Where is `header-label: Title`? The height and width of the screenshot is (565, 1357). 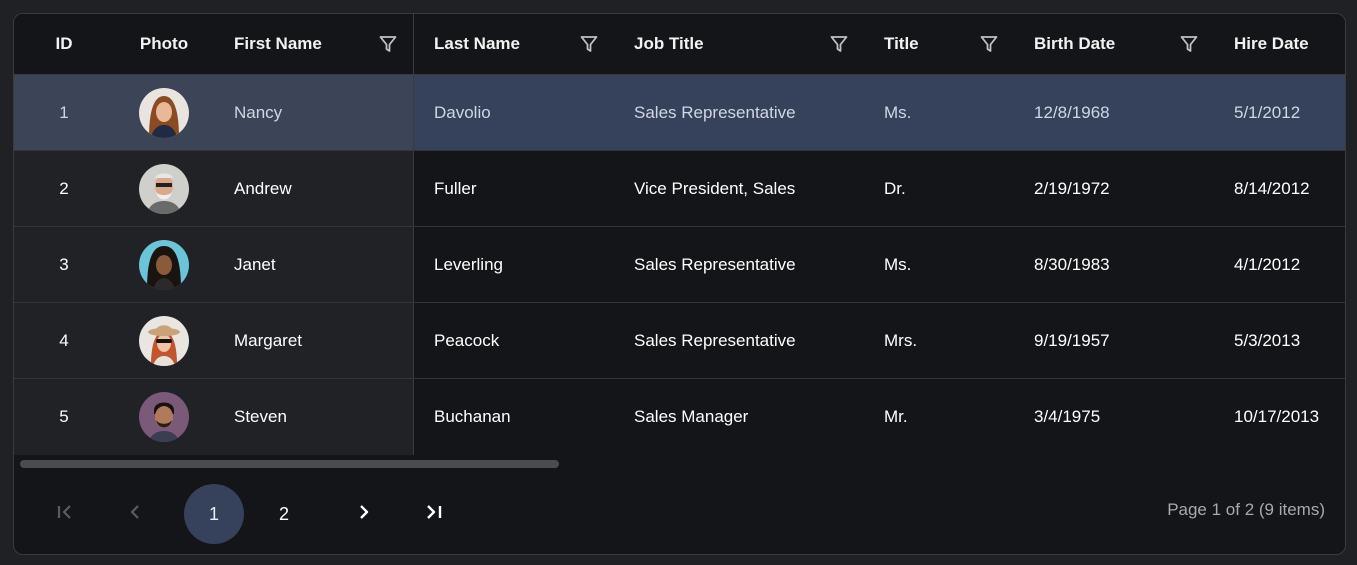
header-label: Title is located at coordinates (901, 43).